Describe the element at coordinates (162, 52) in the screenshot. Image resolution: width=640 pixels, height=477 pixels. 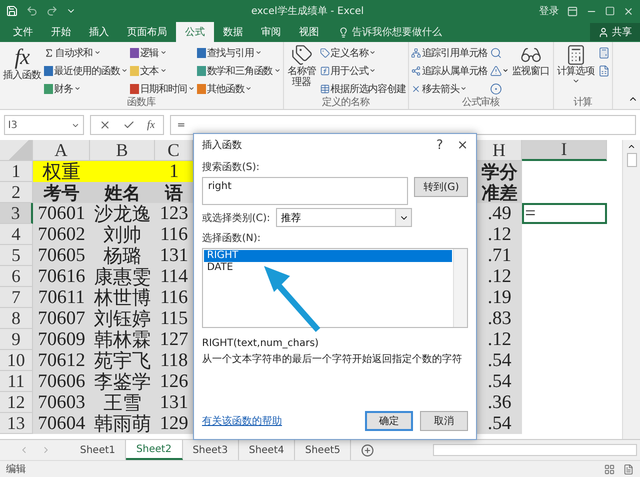
I see `ribbon-button: 逻辑` at that location.